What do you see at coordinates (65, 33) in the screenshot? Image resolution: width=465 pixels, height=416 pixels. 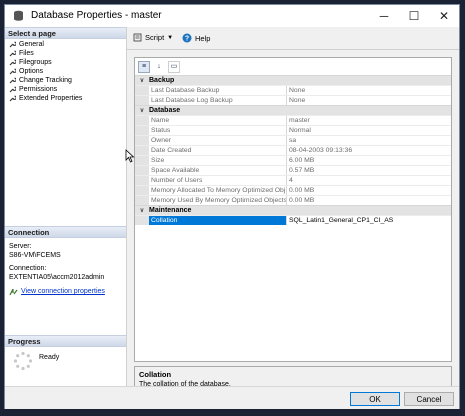 I see `select-page-header: Select a page` at bounding box center [65, 33].